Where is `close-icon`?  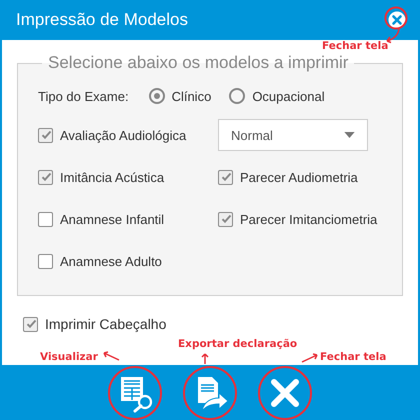
close-icon is located at coordinates (397, 20).